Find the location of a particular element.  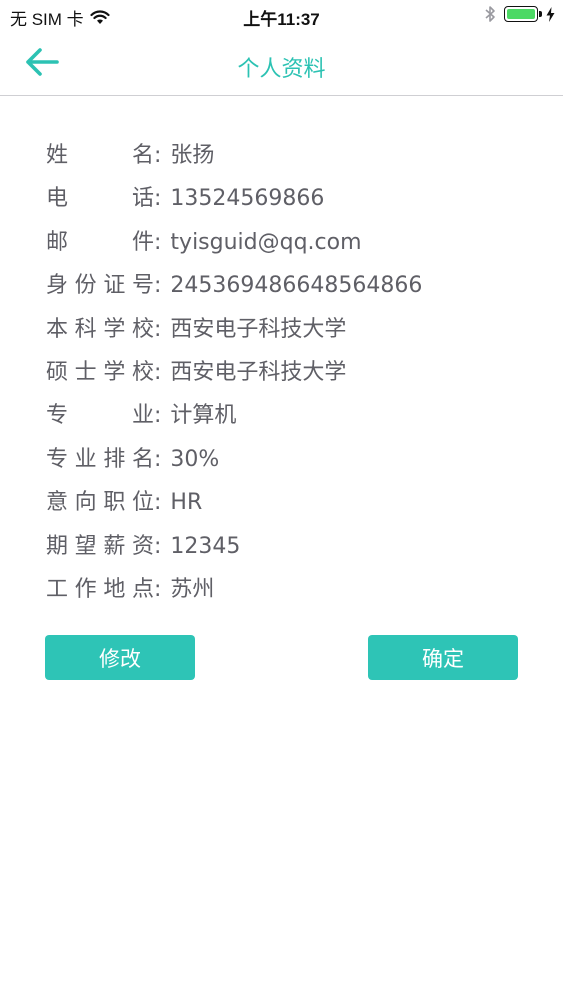

profile-row-undergrad-school: 本科学校: 西安电子科技大学 is located at coordinates (296, 329).